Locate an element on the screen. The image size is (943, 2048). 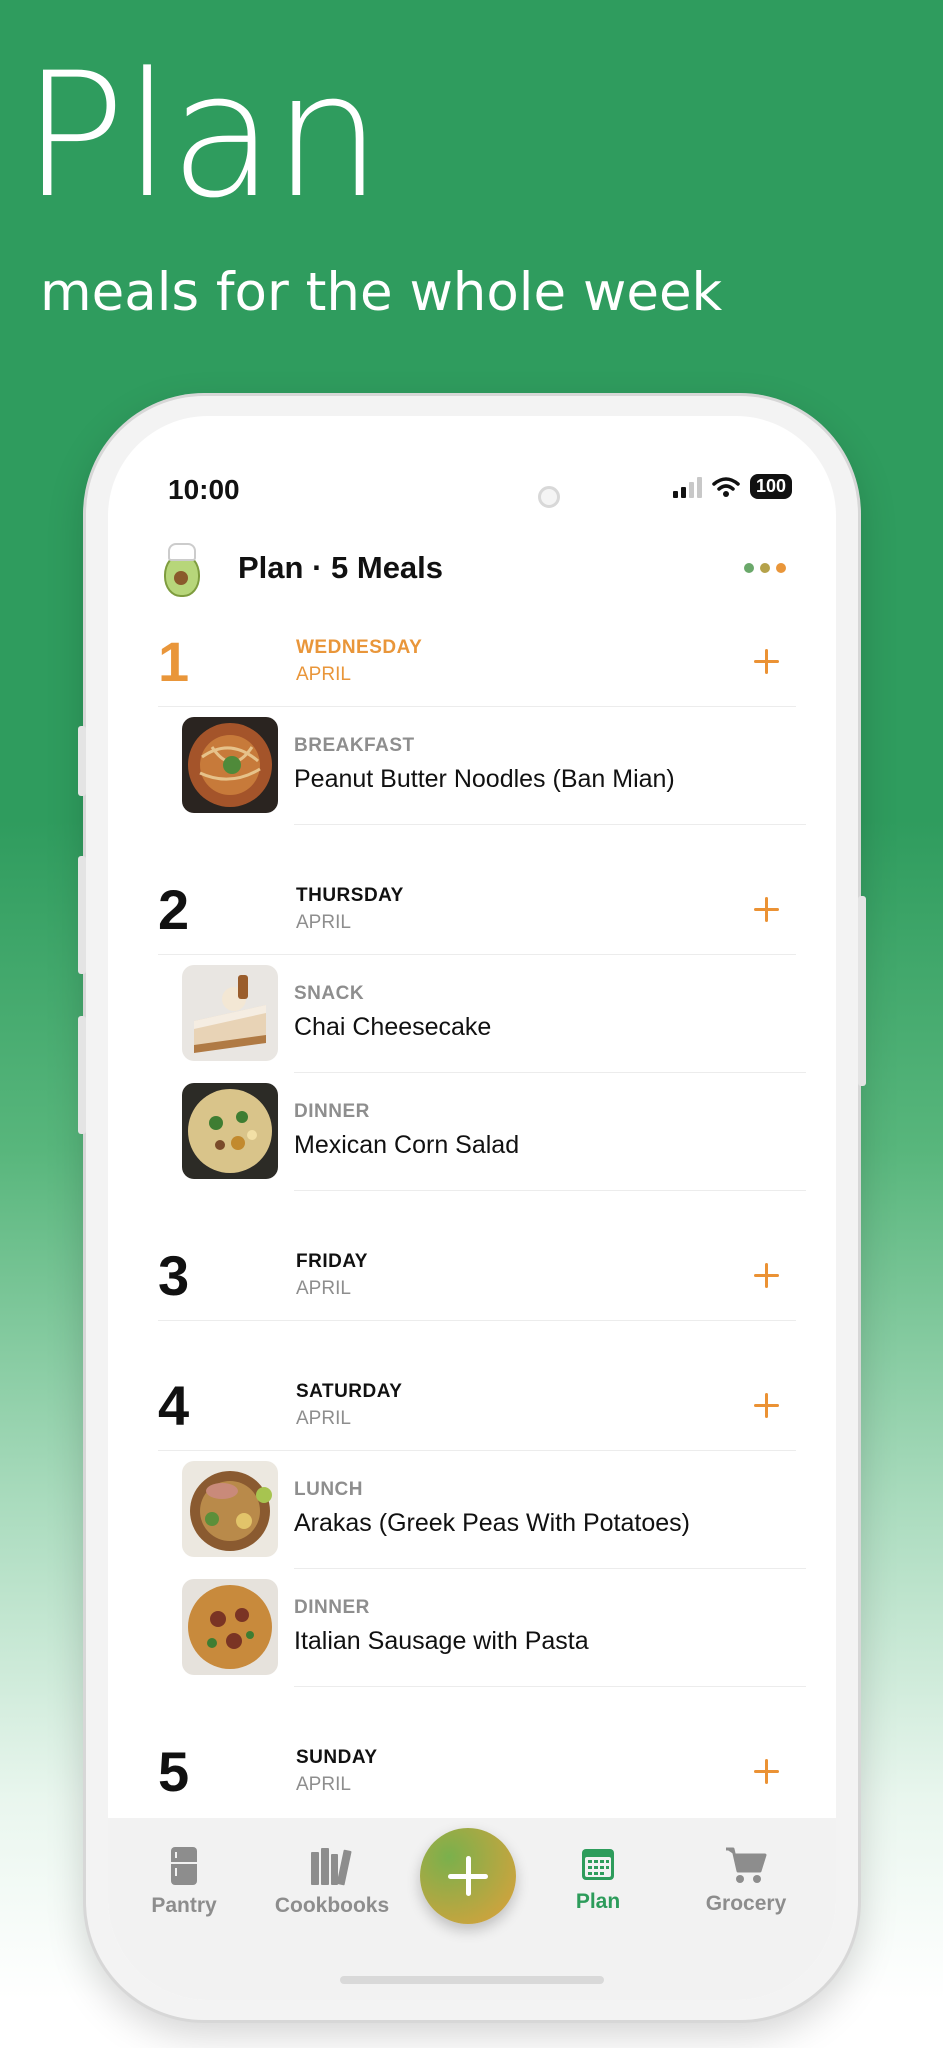
meal-item: LUNCH Arakas (Greek Peas With Potatoes) is located at coordinates (494, 1509).